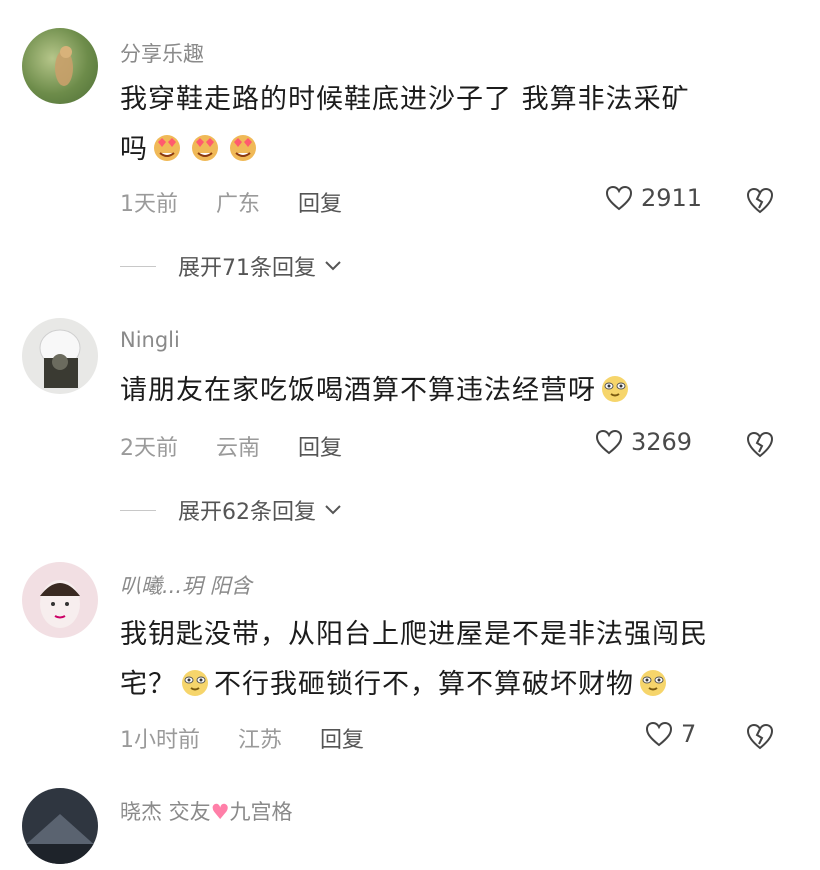 This screenshot has height=870, width=820. I want to click on comment-text-line: 宅？ 不行我砸锁行不，算不算破坏财物, so click(450, 685).